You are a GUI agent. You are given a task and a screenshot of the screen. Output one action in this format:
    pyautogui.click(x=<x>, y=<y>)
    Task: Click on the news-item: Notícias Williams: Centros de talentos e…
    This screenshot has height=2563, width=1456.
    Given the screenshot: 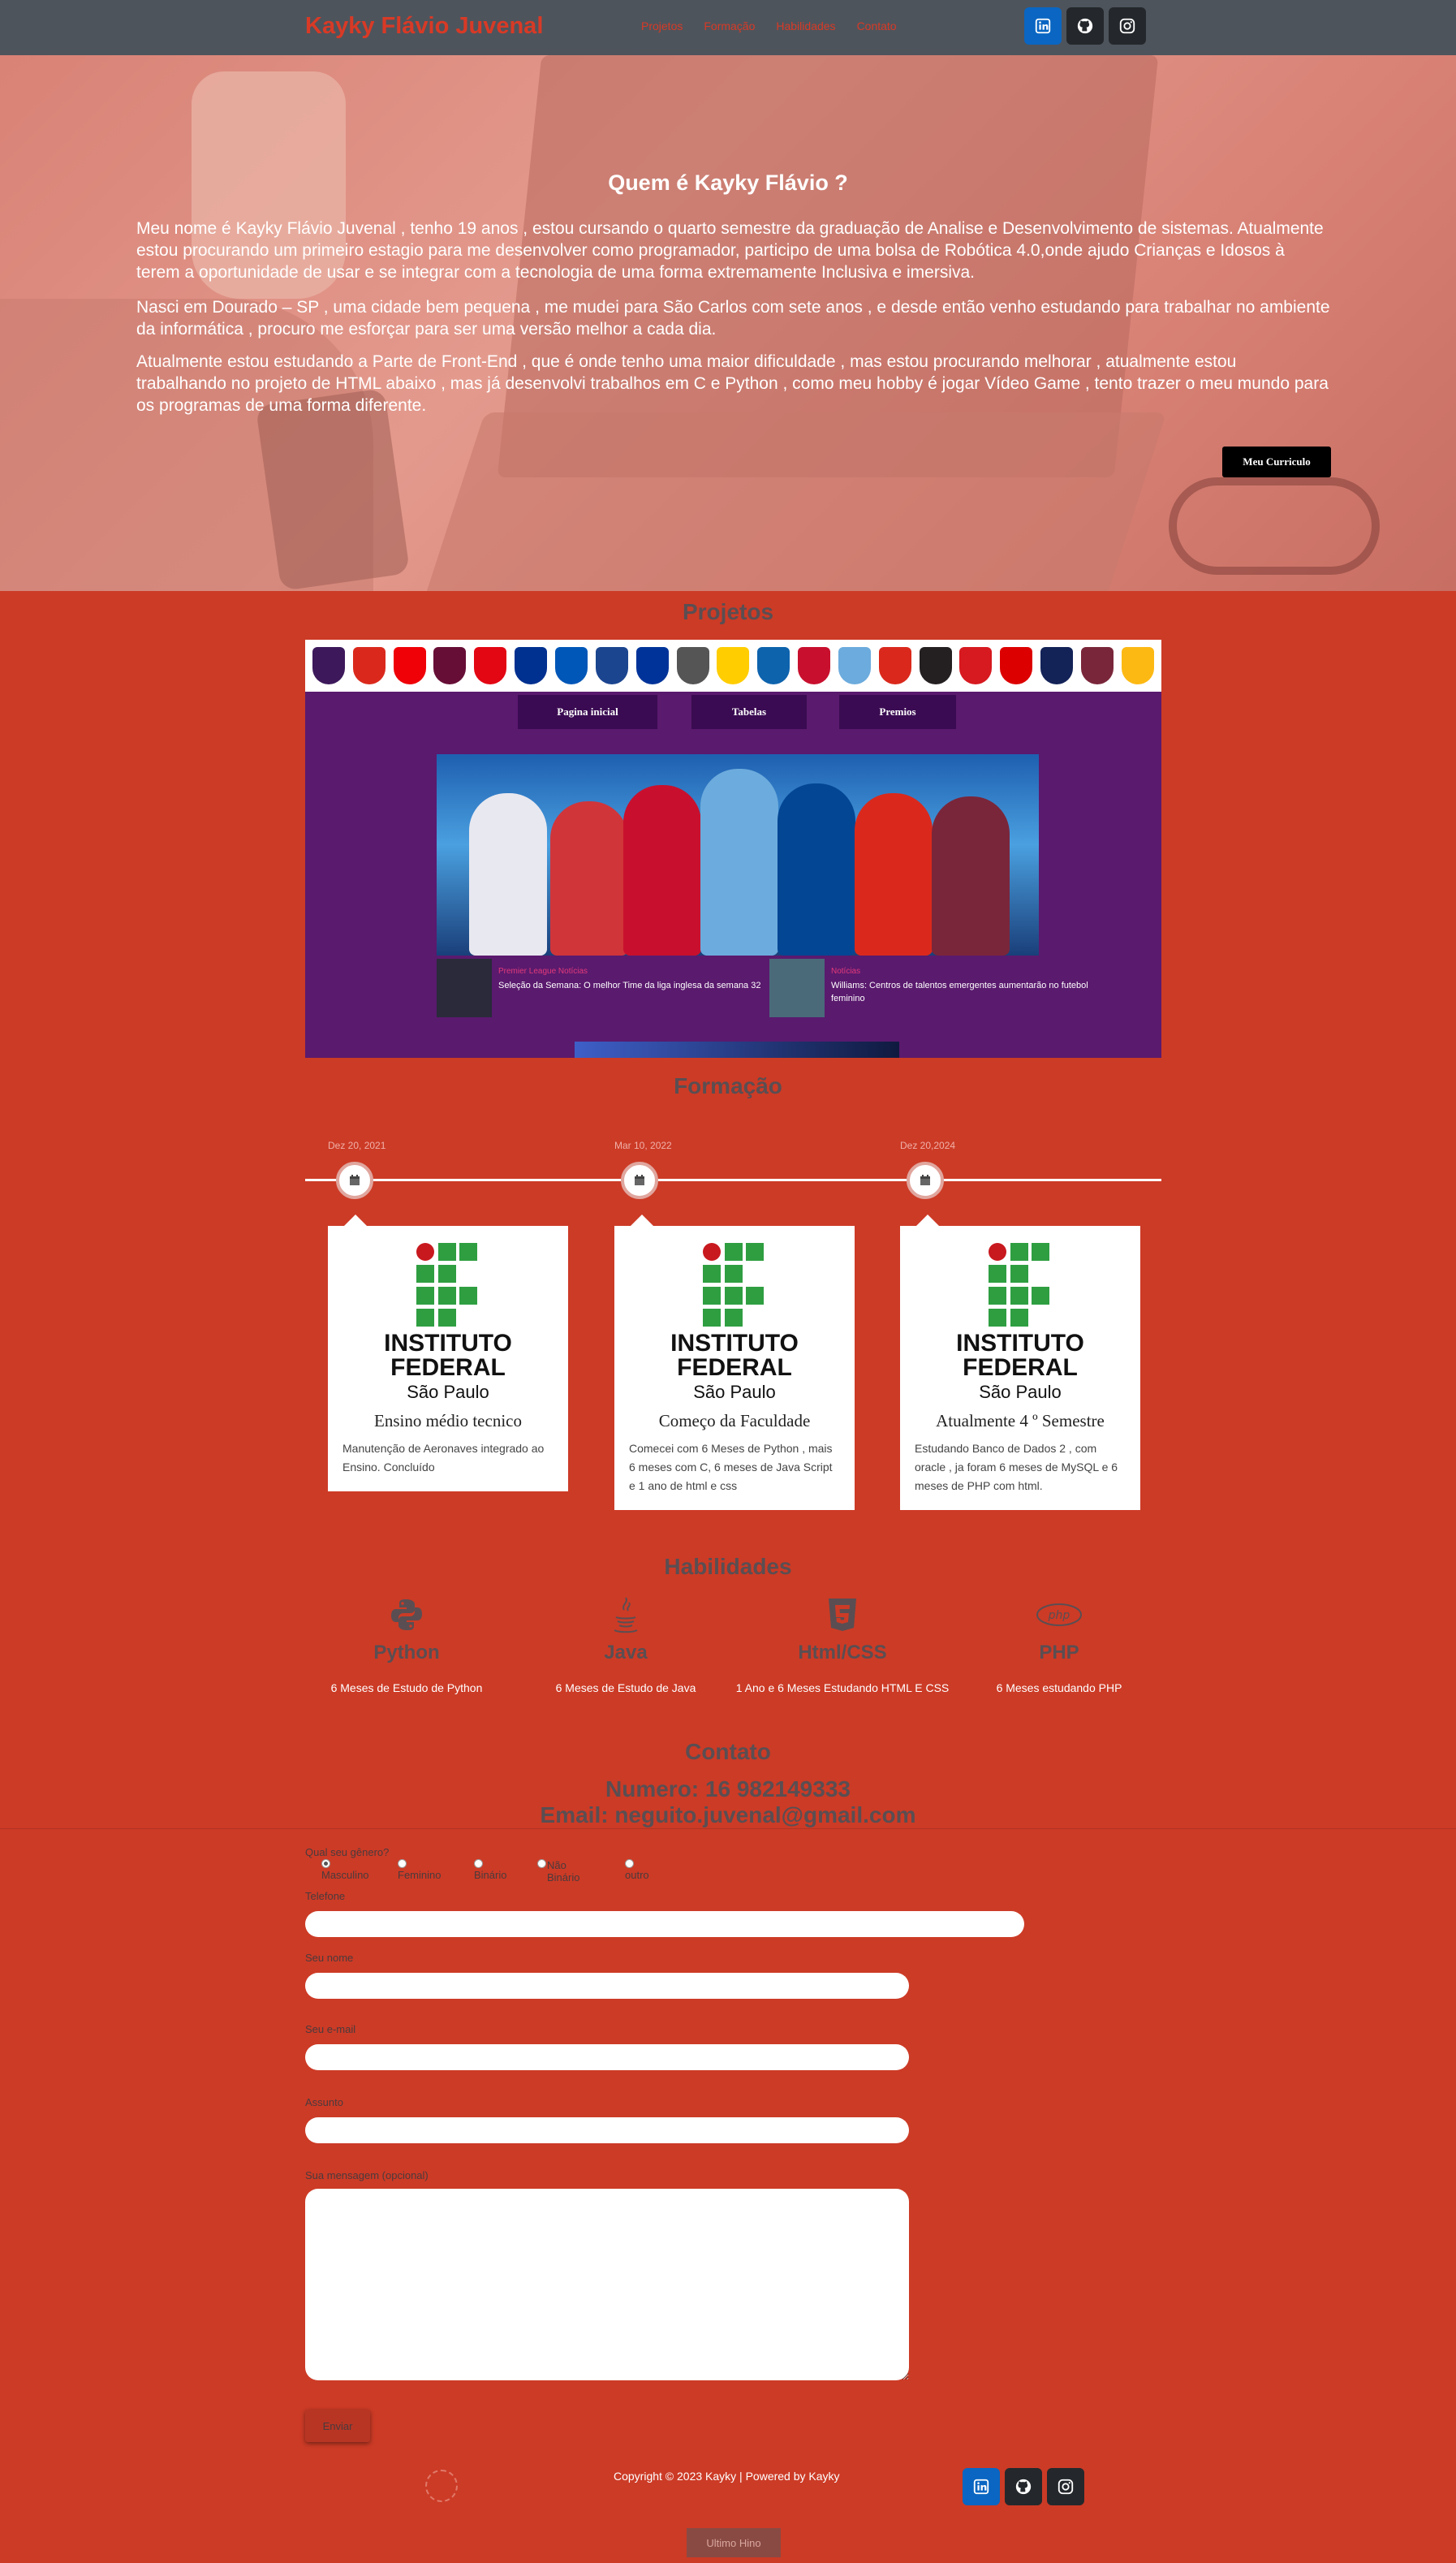 What is the action you would take?
    pyautogui.click(x=934, y=988)
    